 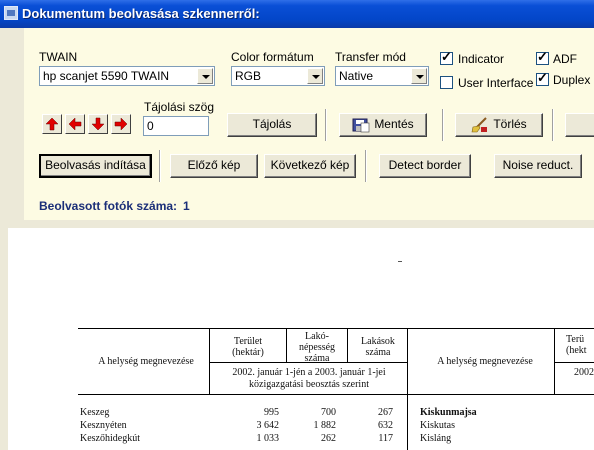 I want to click on indicator-checkbox: ✓, so click(x=446, y=57).